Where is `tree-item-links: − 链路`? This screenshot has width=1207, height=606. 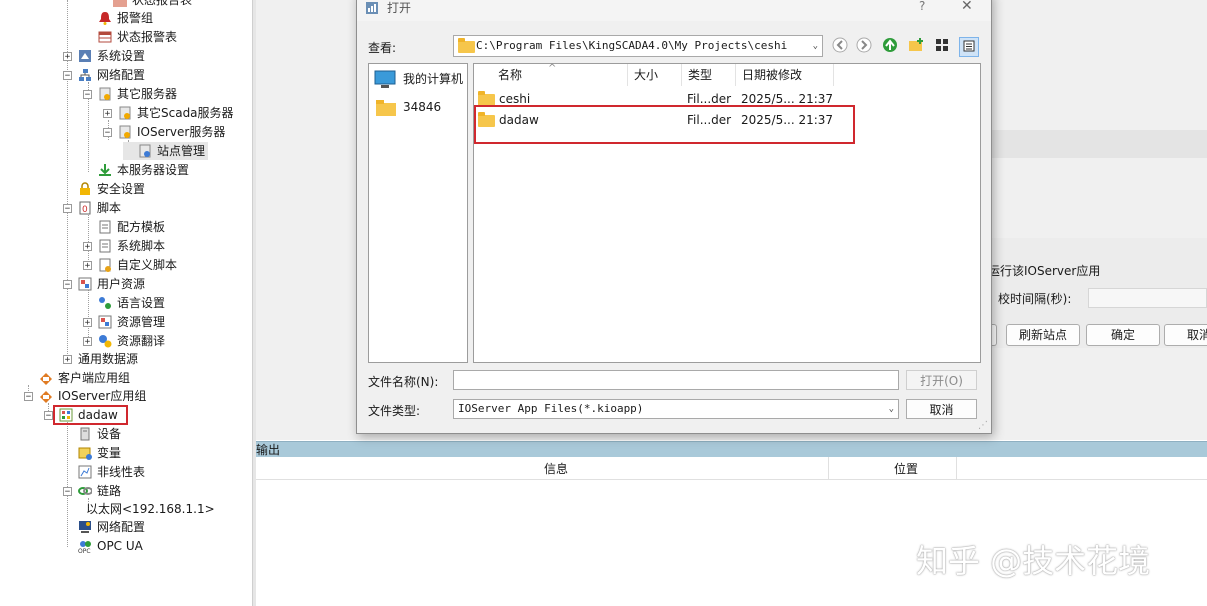
tree-item-links: − 链路 is located at coordinates (92, 491).